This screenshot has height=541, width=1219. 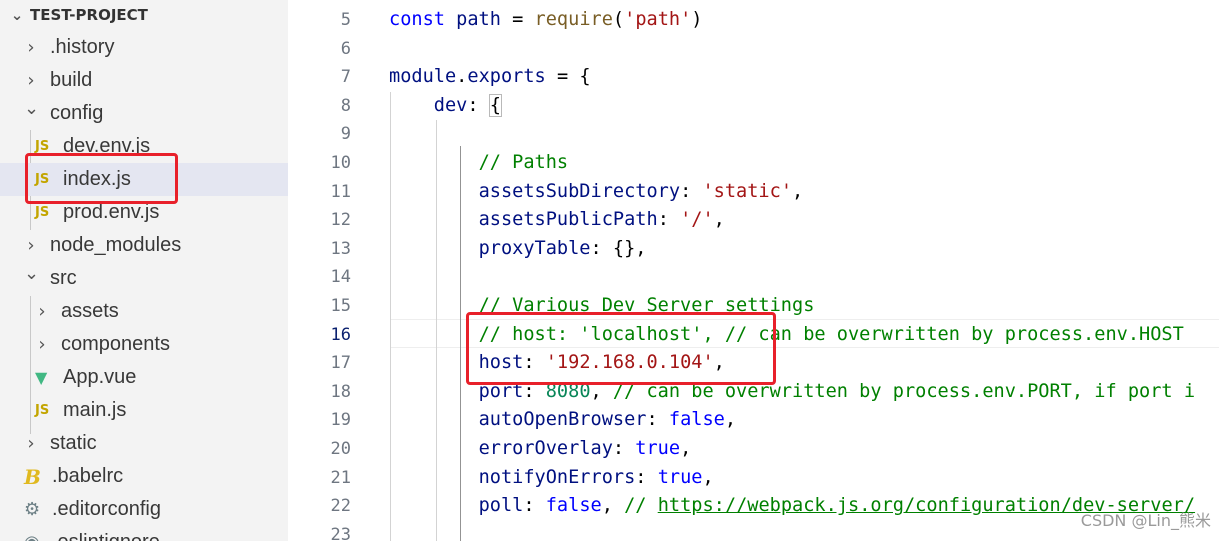 What do you see at coordinates (106, 509) in the screenshot?
I see `tree-item-label: .editorconfig` at bounding box center [106, 509].